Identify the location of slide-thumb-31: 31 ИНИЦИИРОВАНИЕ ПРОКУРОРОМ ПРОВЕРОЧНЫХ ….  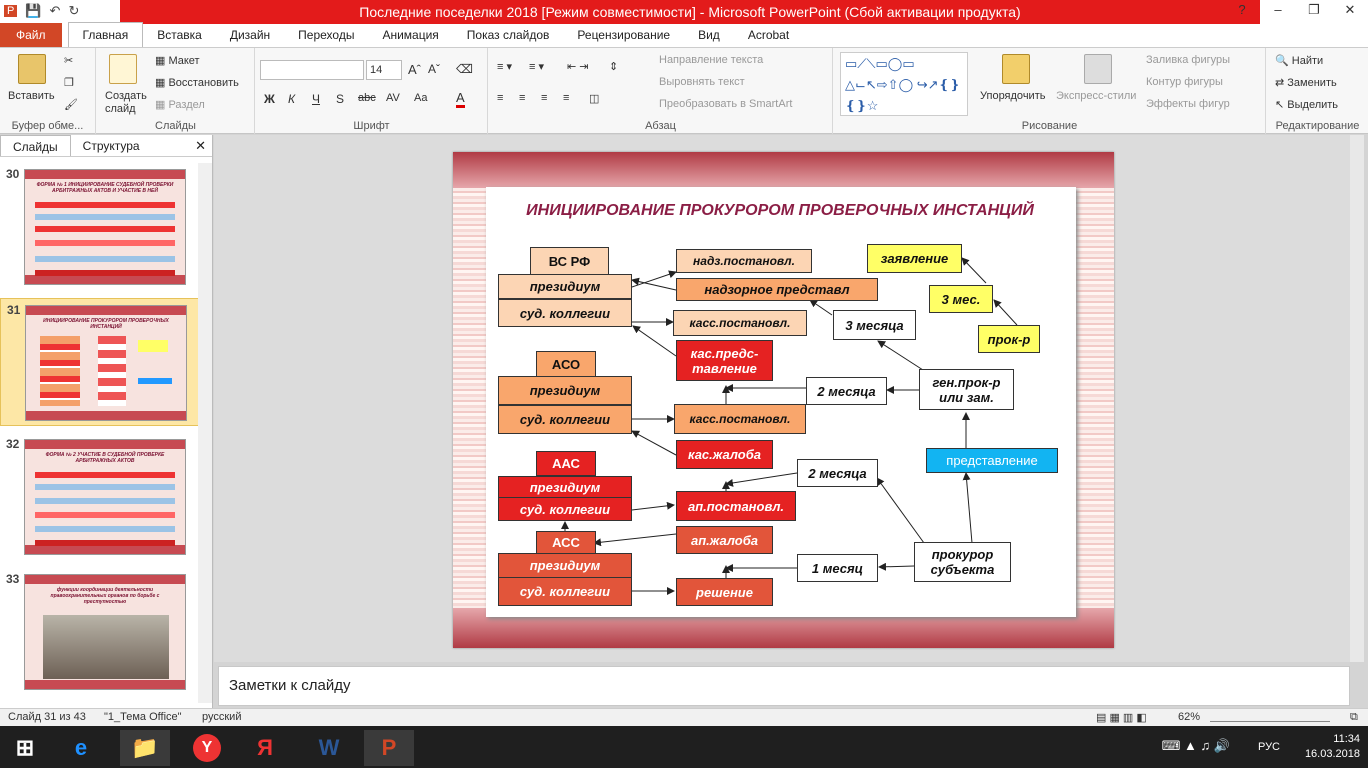
(100, 362).